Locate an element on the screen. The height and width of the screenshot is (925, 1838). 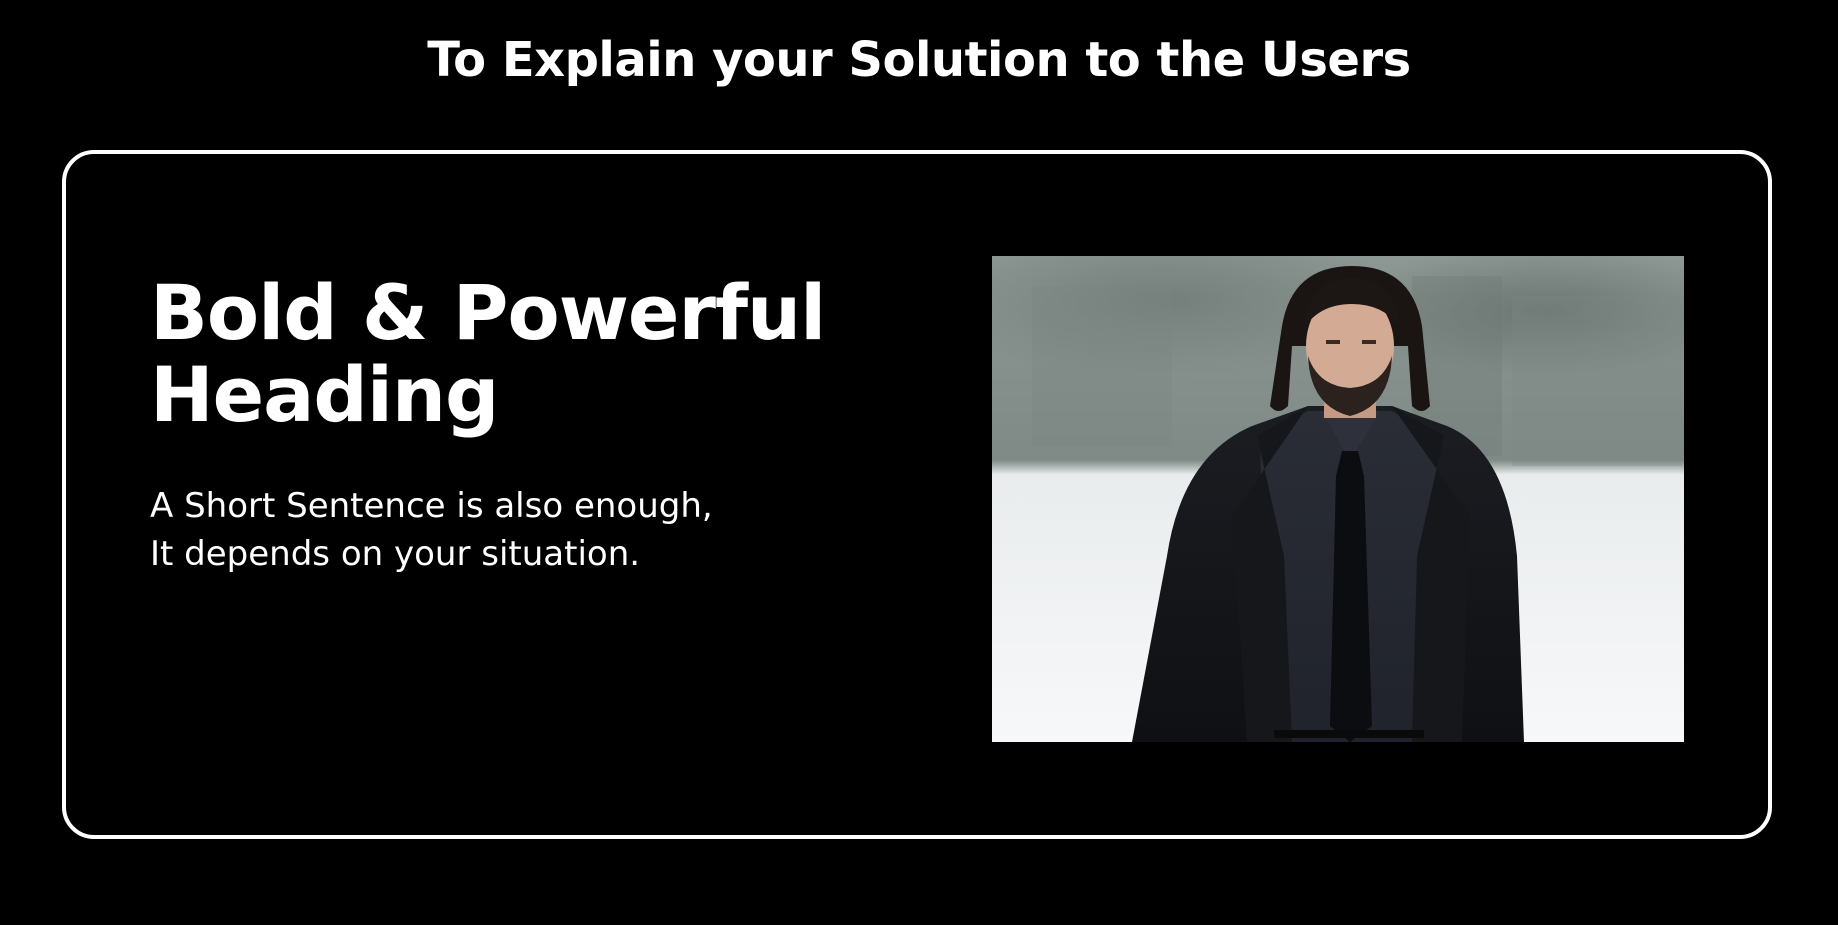
card-subtext-line-1: A Short Sentence is also enough, is located at coordinates (431, 506).